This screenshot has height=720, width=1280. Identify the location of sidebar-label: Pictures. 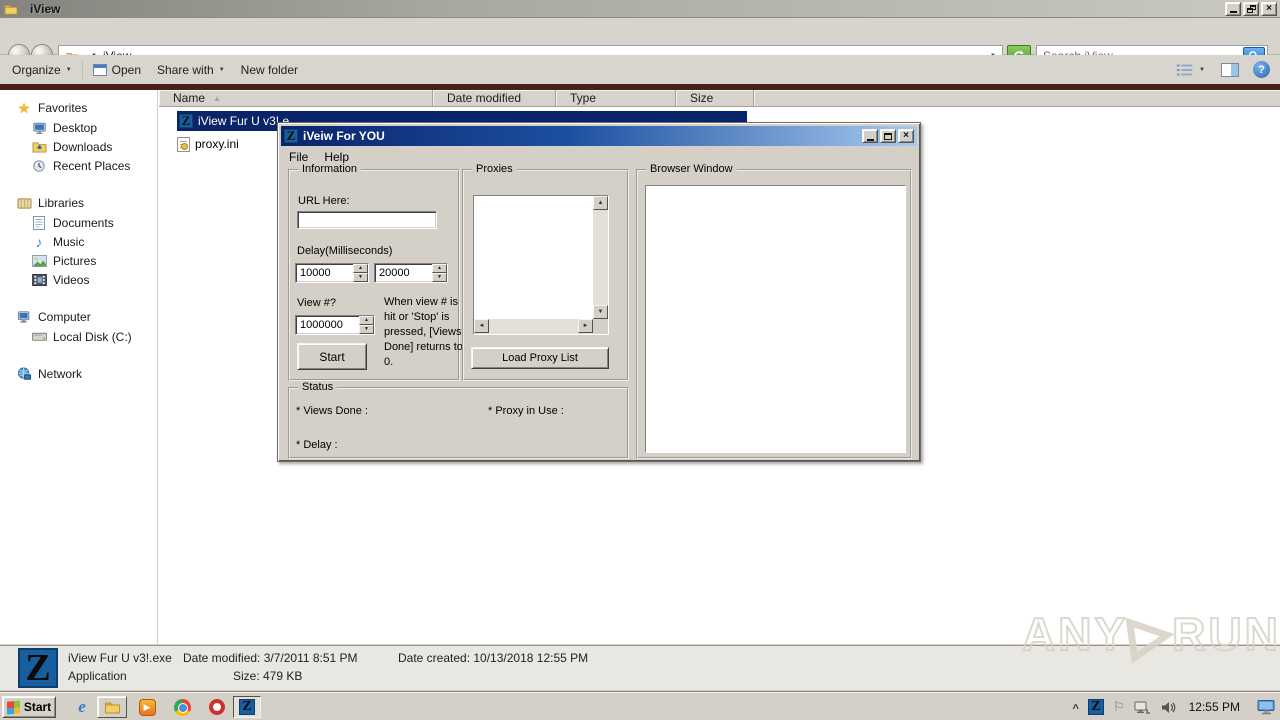
(75, 260).